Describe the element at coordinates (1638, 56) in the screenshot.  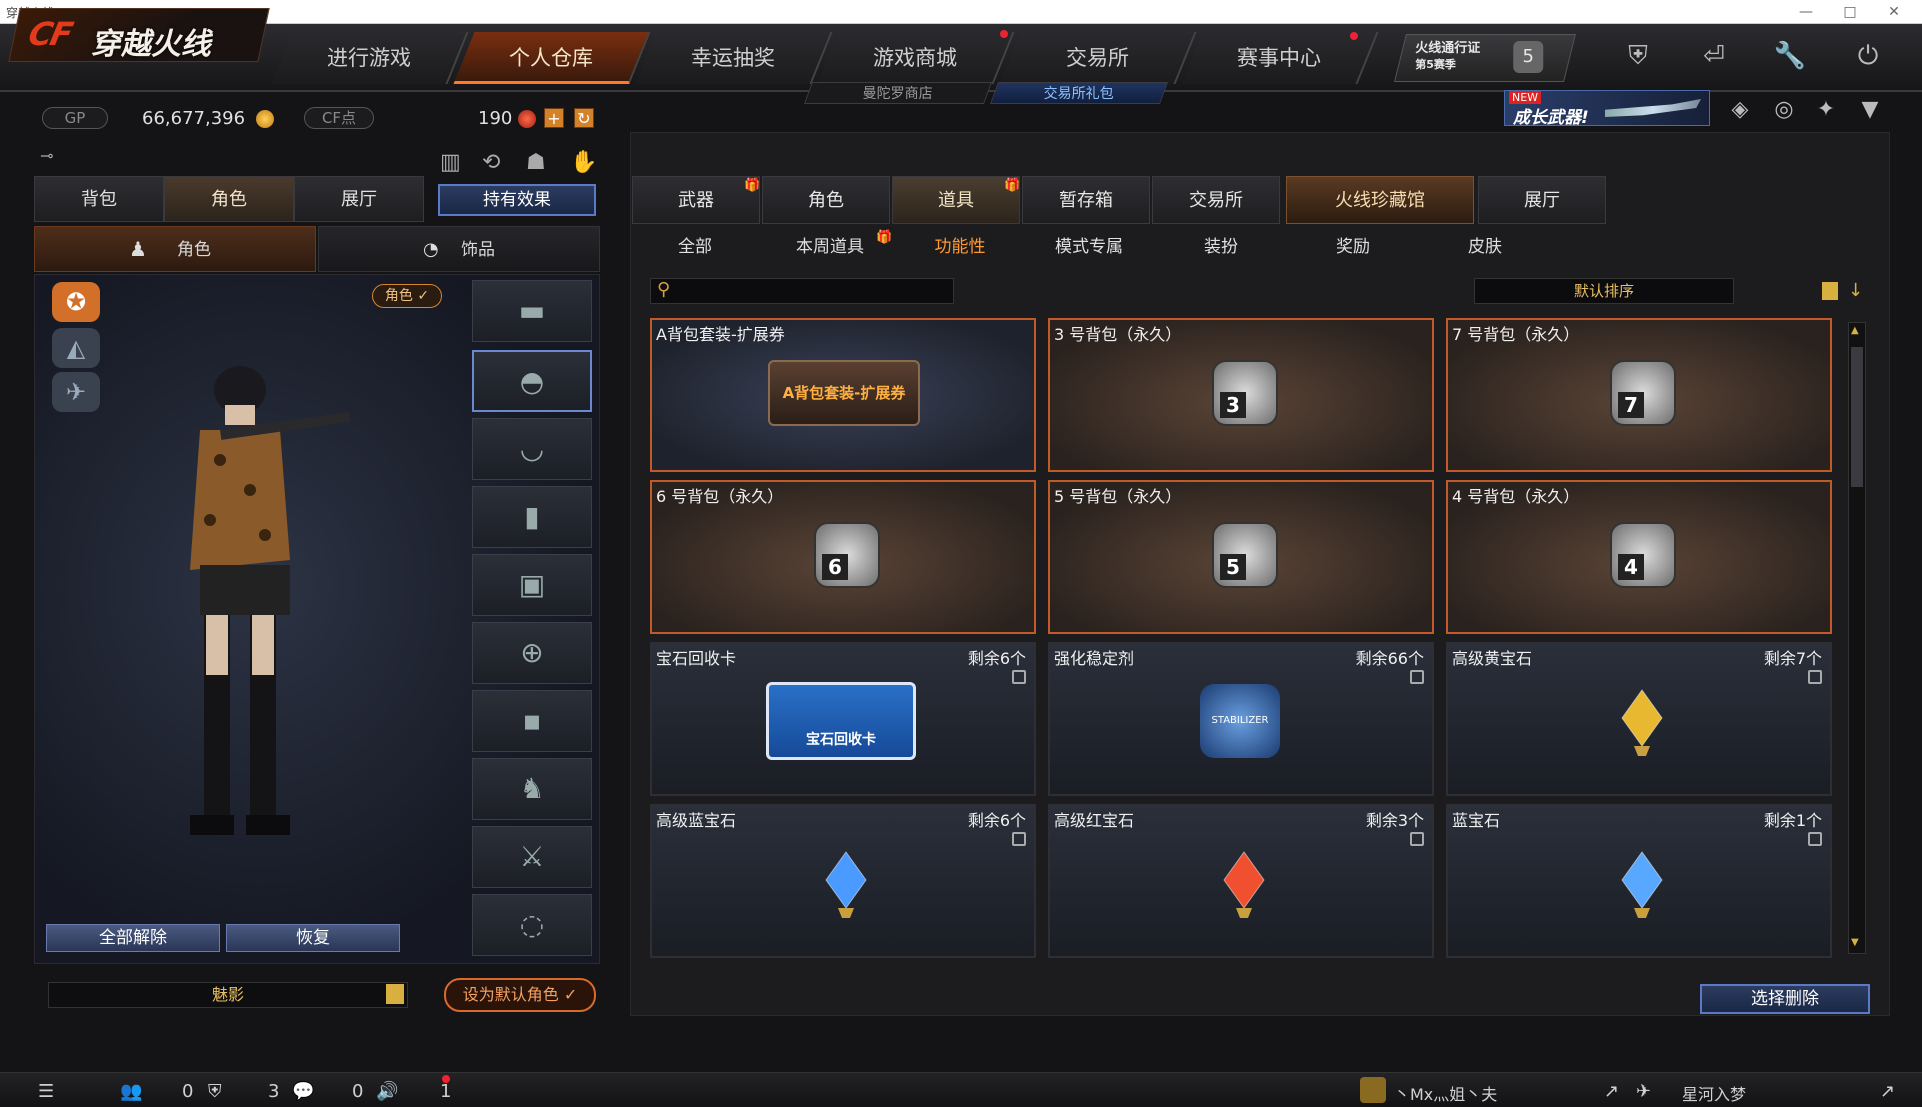
I see `shield-icon: ⛨` at that location.